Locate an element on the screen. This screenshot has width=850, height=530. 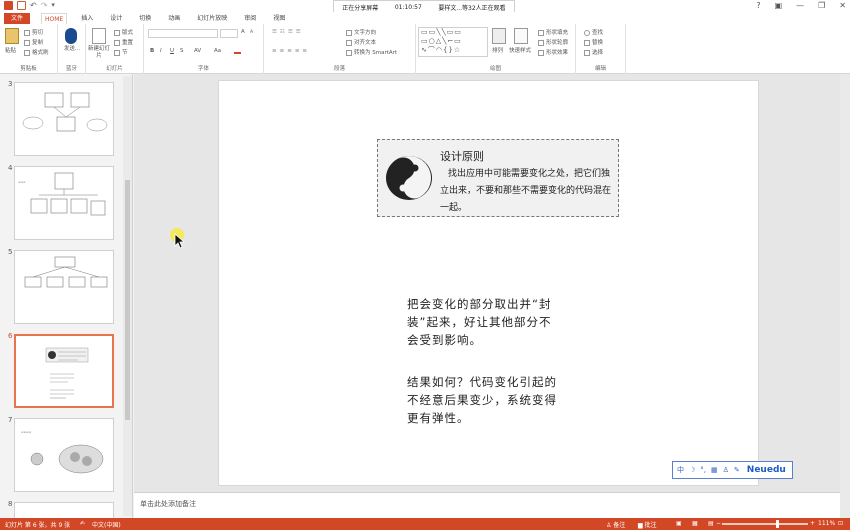
ime-moon-icon: ☽ is located at coordinates (692, 470).